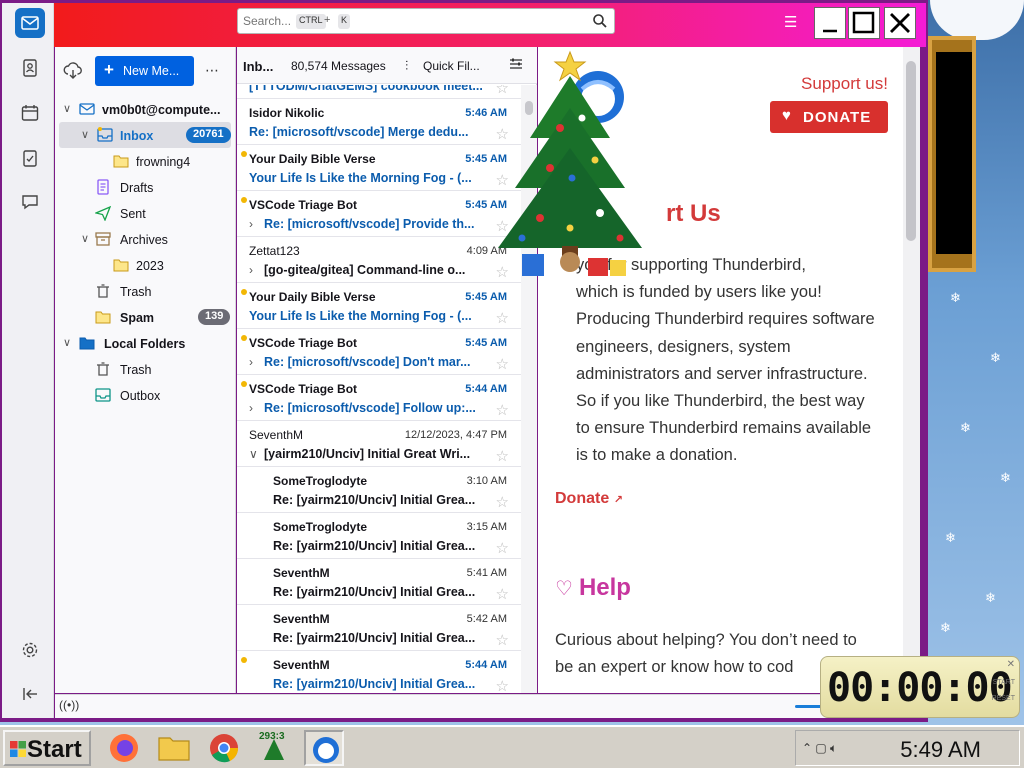 This screenshot has width=1024, height=768. I want to click on drafts-icon, so click(103, 187).